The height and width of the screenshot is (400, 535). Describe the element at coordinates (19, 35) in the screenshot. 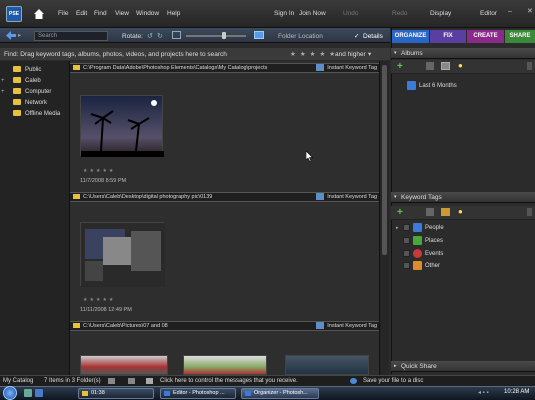

I see `forward-arrow-icon: ▸` at that location.